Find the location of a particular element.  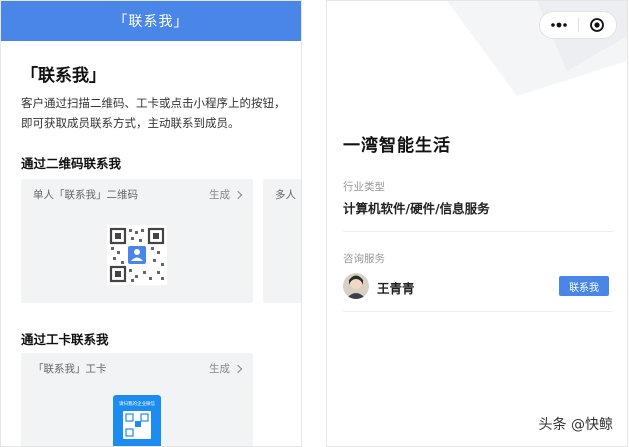

more-dots-icon is located at coordinates (558, 25).